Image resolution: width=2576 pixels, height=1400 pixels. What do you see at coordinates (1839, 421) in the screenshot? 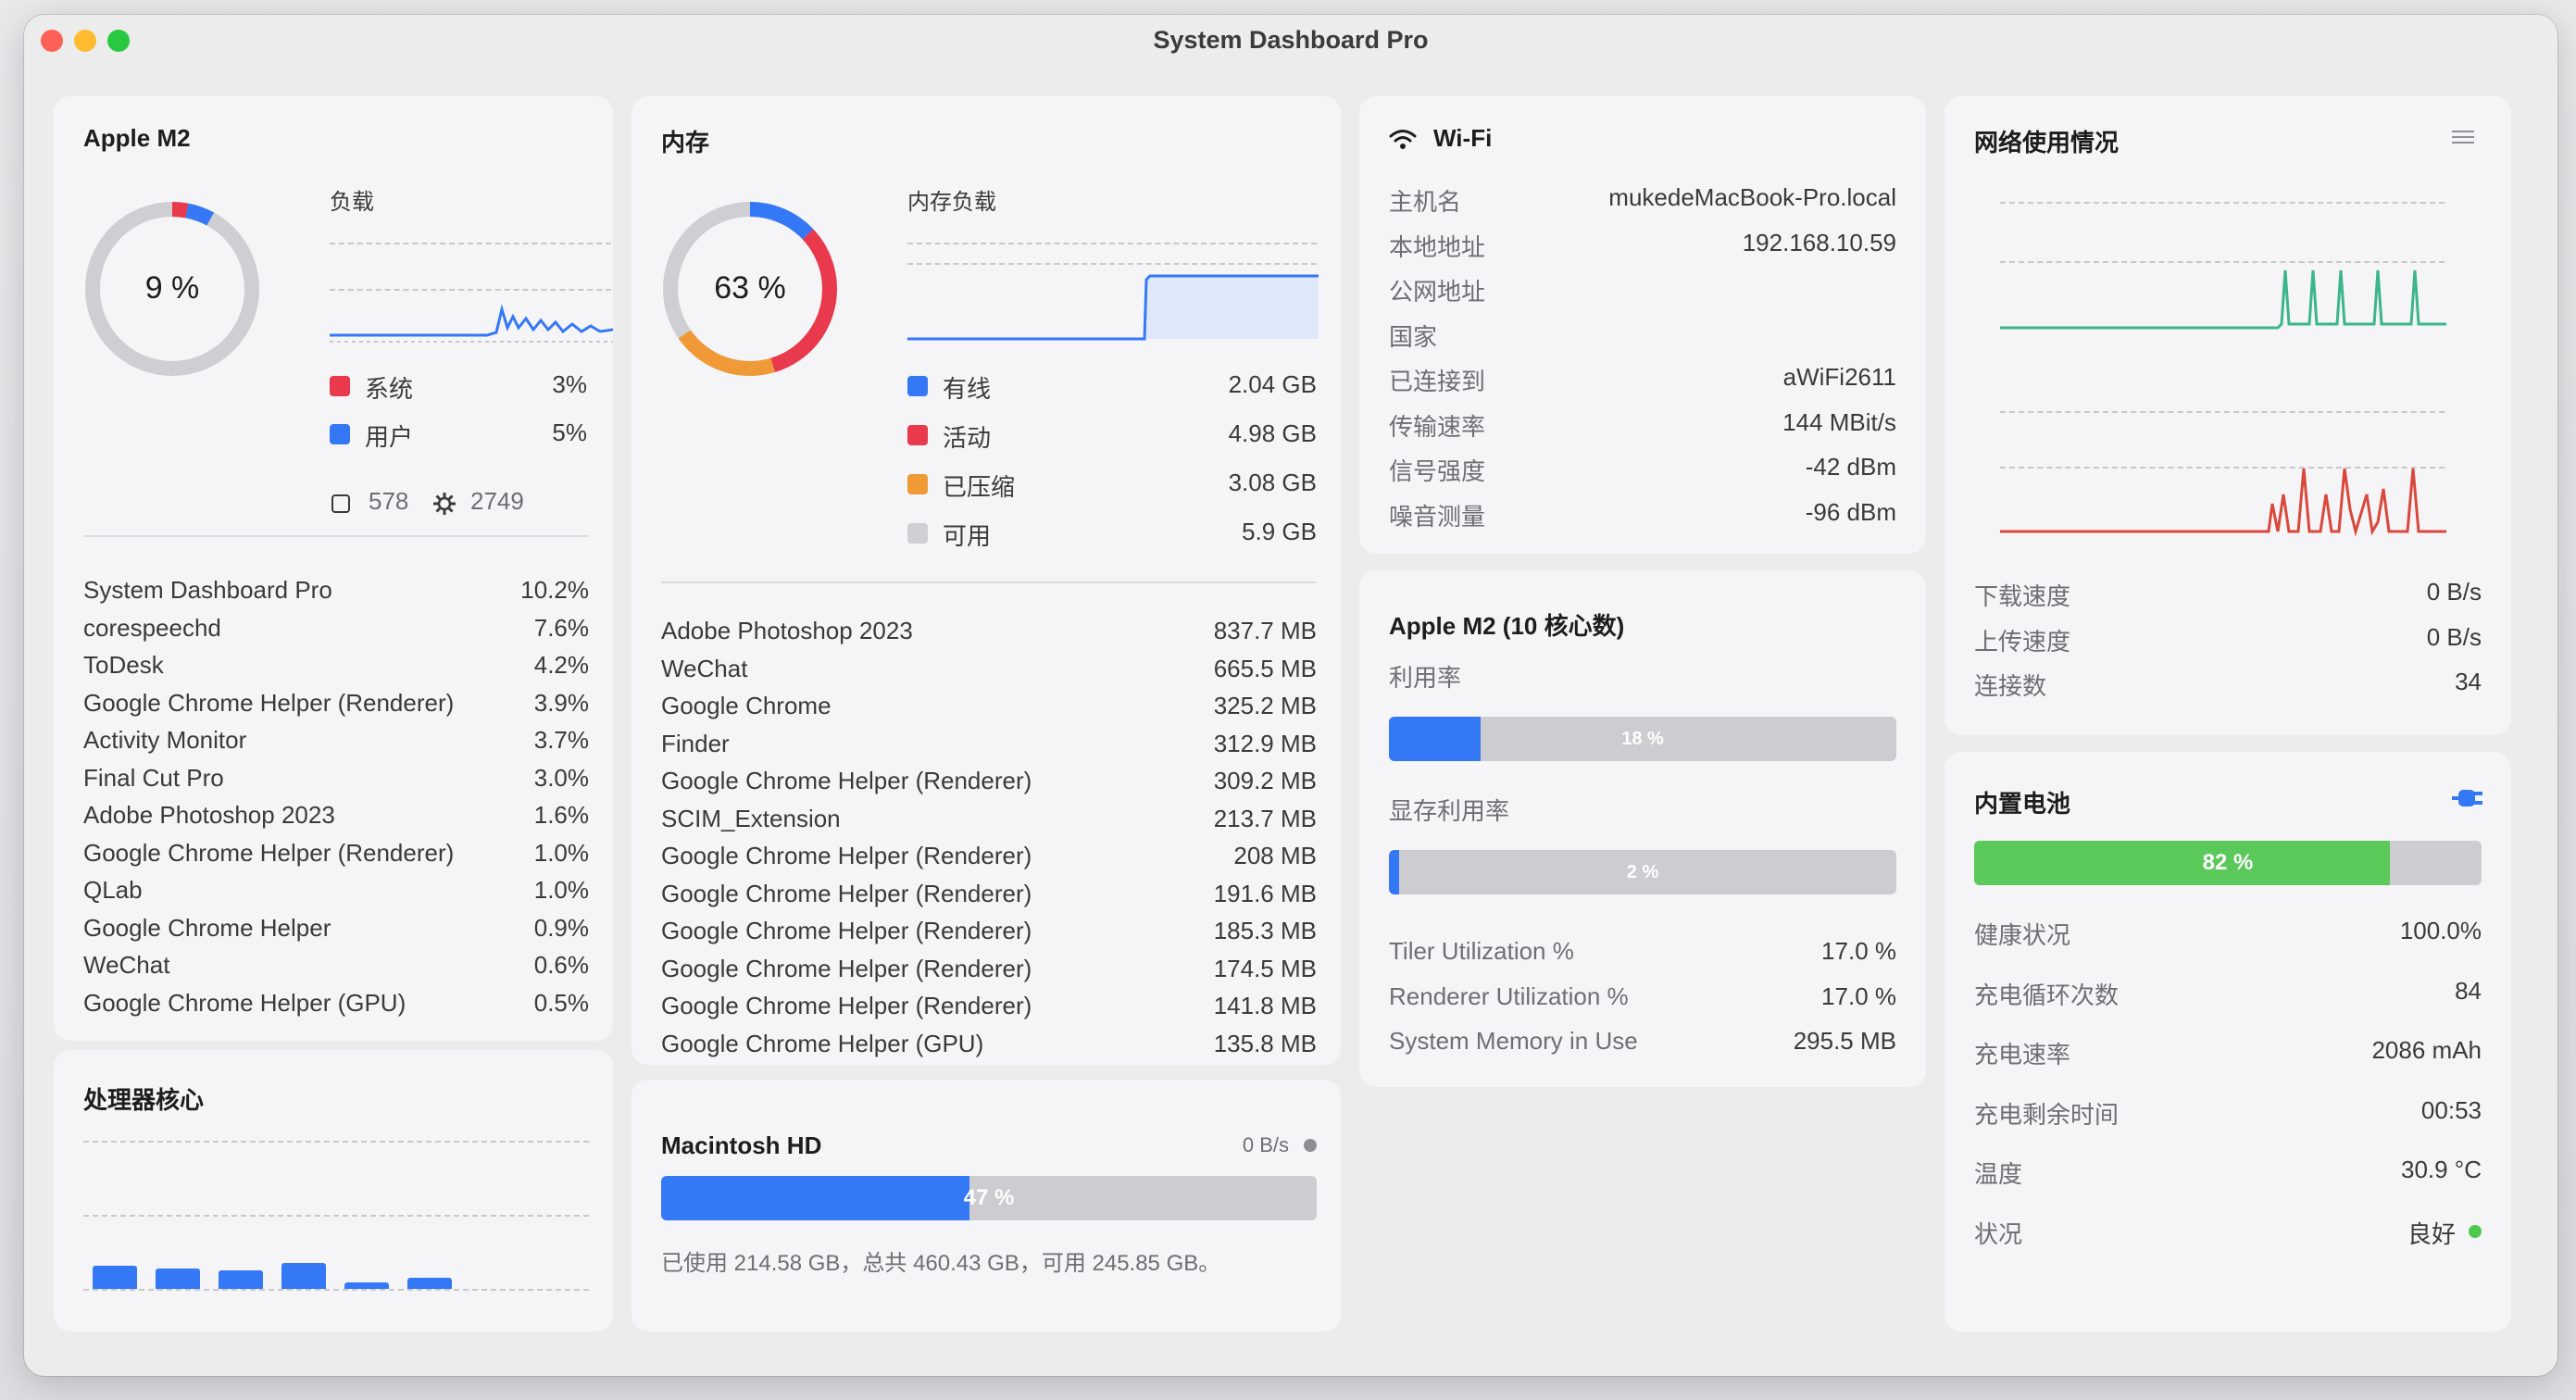
I see `wifi-row-value: 144 MBit/s` at bounding box center [1839, 421].